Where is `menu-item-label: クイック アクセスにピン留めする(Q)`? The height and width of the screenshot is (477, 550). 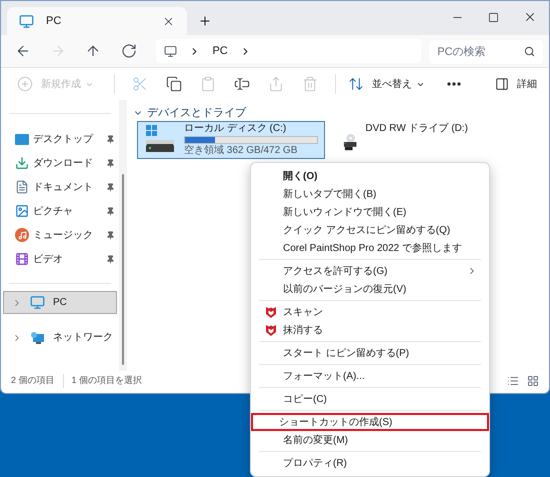
menu-item-label: クイック アクセスにピン留めする(Q) is located at coordinates (367, 231).